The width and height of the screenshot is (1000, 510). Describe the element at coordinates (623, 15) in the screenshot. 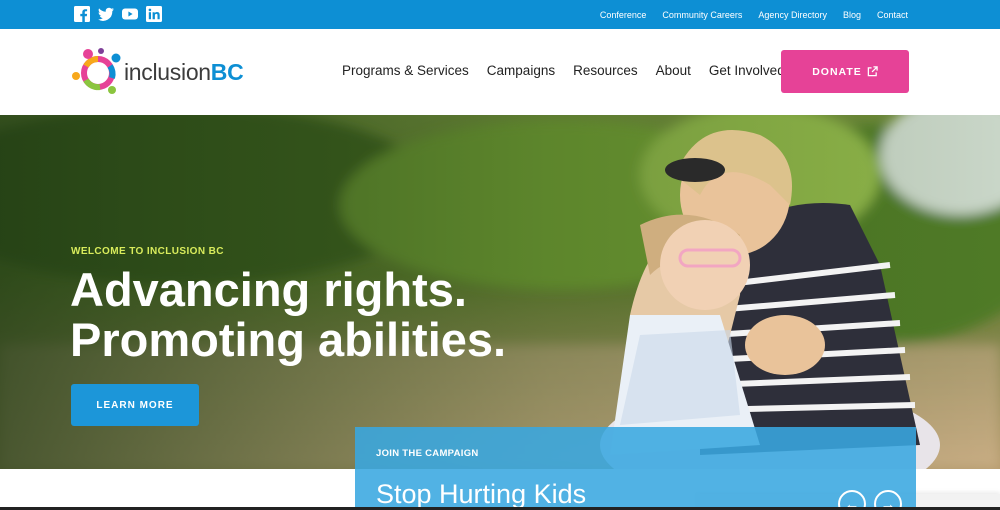

I see `utility-link-conference: Conference` at that location.